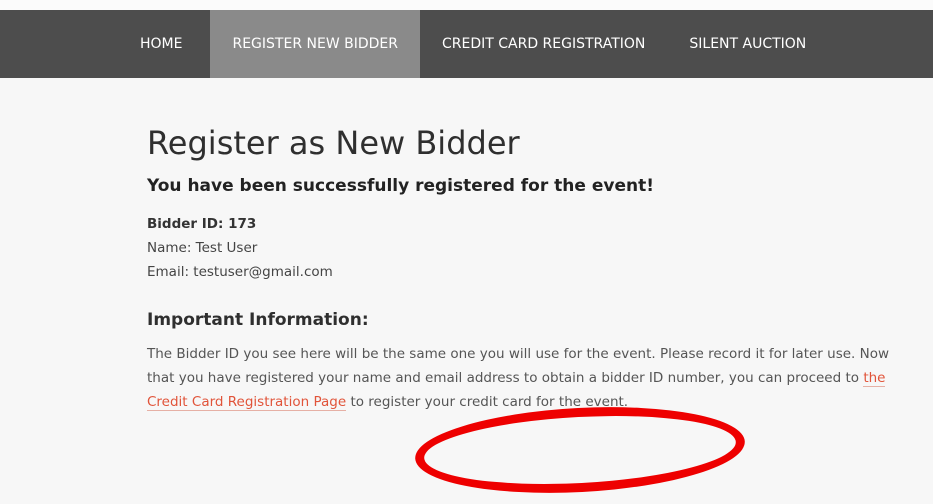  I want to click on bidder-name: Name: Test User, so click(202, 248).